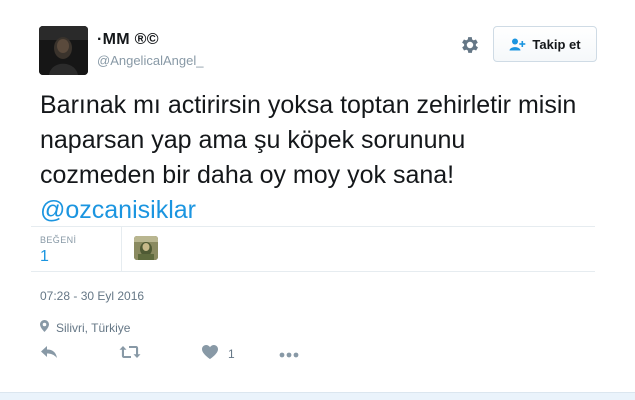 Image resolution: width=635 pixels, height=400 pixels. What do you see at coordinates (150, 60) in the screenshot?
I see `user-handle: @AngelicalAngel_` at bounding box center [150, 60].